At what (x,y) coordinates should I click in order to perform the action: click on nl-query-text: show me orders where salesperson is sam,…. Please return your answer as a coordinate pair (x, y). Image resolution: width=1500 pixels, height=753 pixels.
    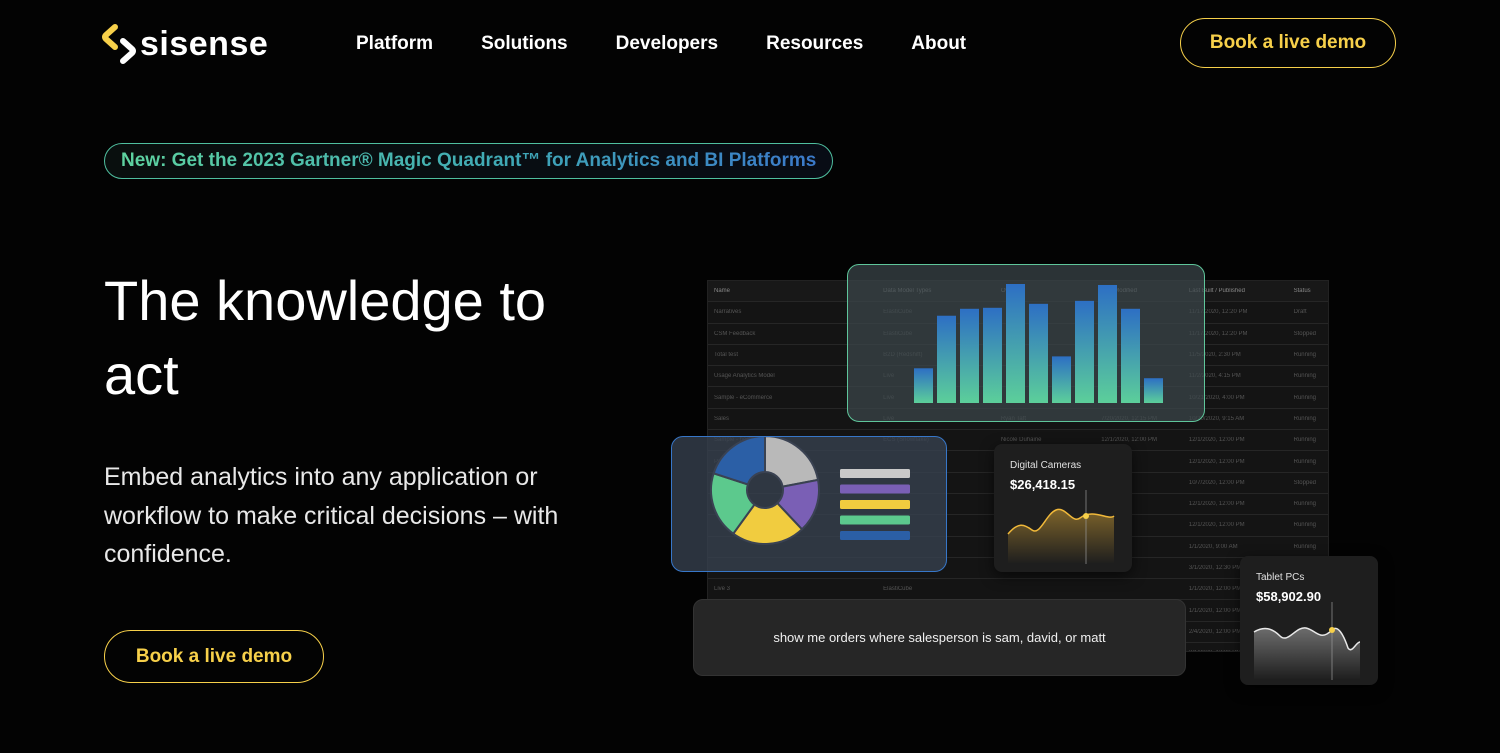
    Looking at the image, I should click on (939, 637).